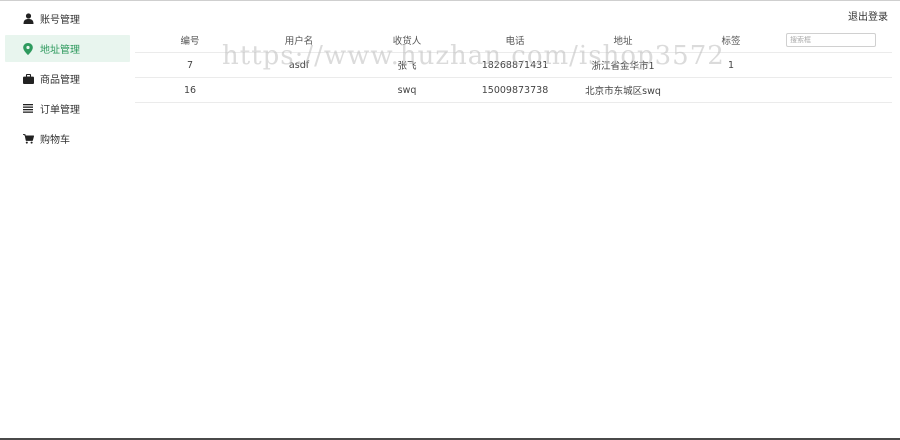 The image size is (900, 440). What do you see at coordinates (28, 79) in the screenshot?
I see `briefcase-icon` at bounding box center [28, 79].